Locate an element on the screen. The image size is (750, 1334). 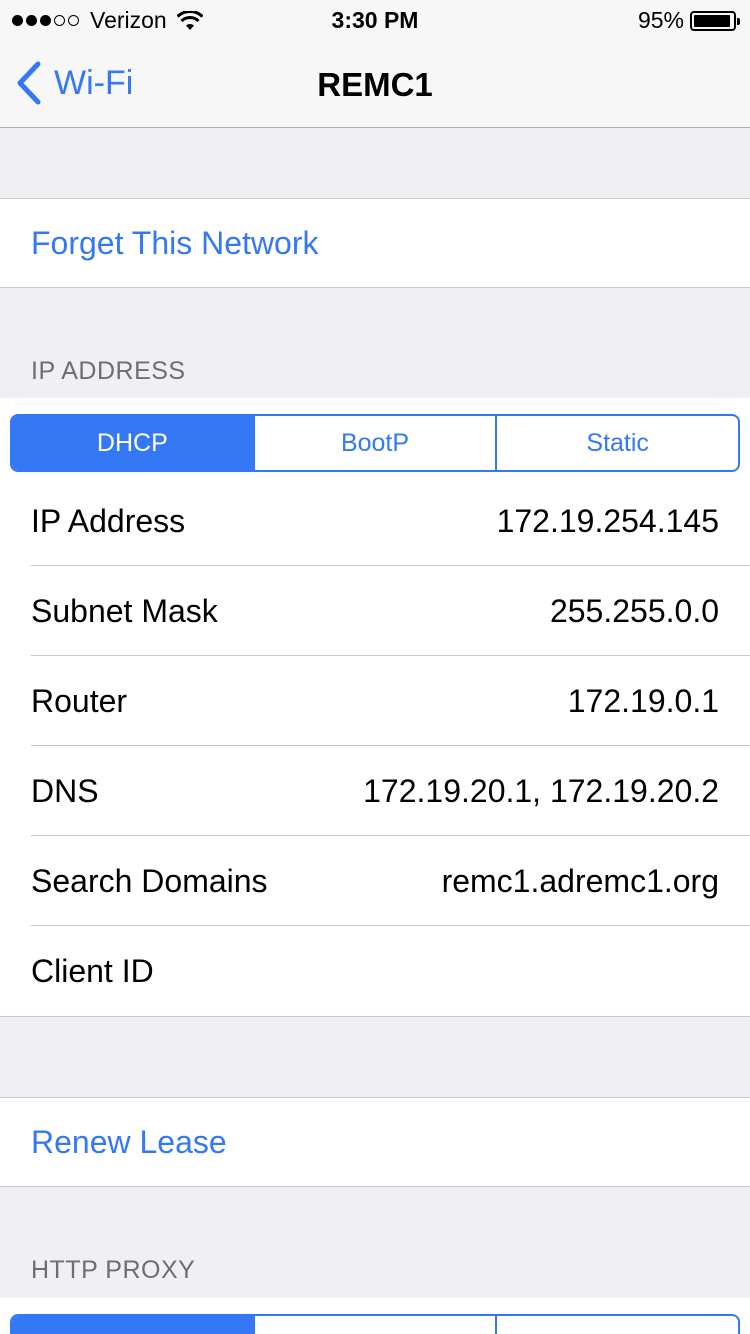
ip-mode-segmented-control: DHCP BootP Static is located at coordinates (375, 443).